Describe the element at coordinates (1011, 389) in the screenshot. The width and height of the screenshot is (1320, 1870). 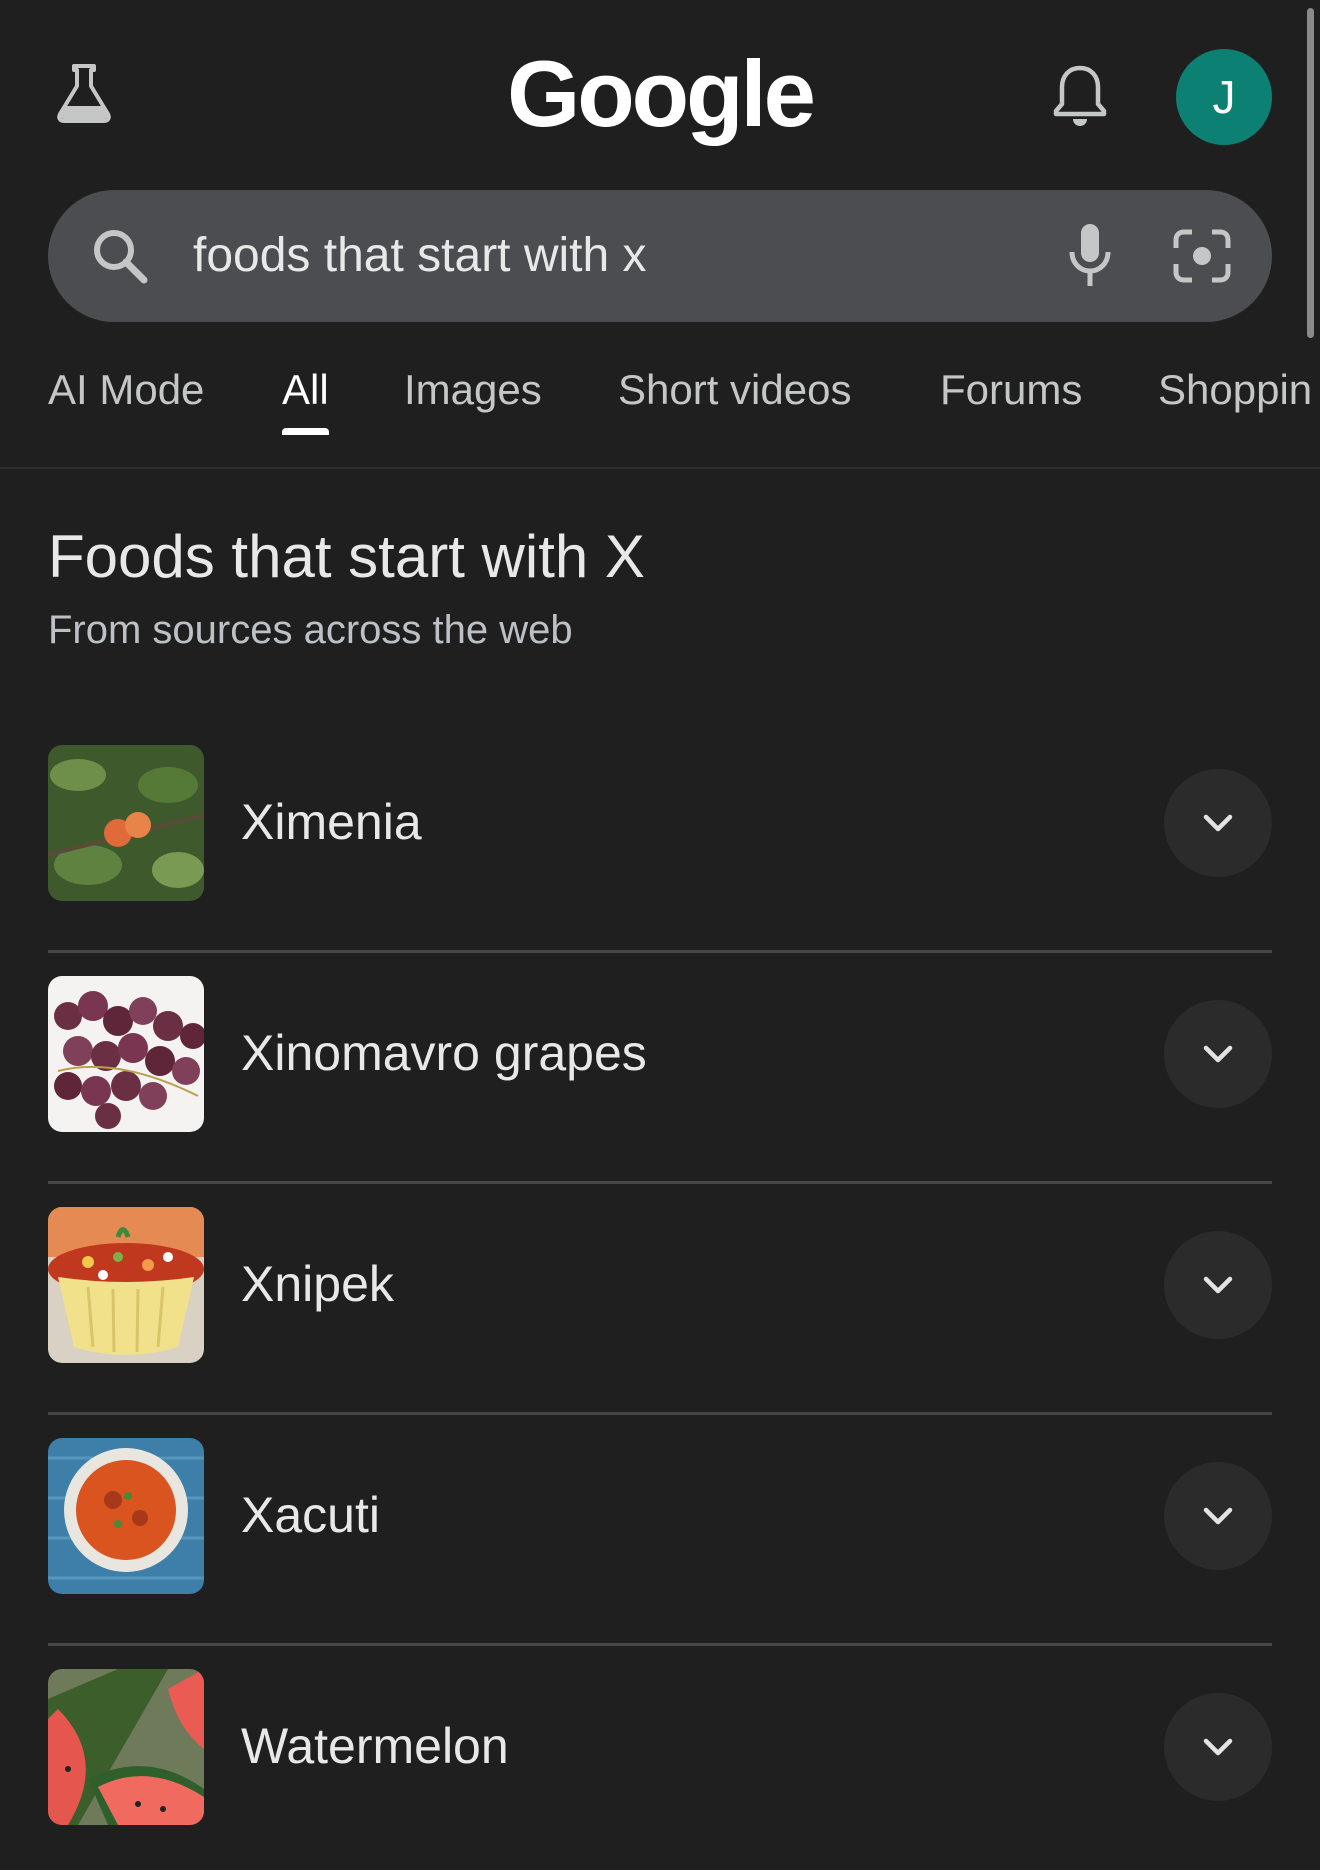
I see `tab-label: Forums` at that location.